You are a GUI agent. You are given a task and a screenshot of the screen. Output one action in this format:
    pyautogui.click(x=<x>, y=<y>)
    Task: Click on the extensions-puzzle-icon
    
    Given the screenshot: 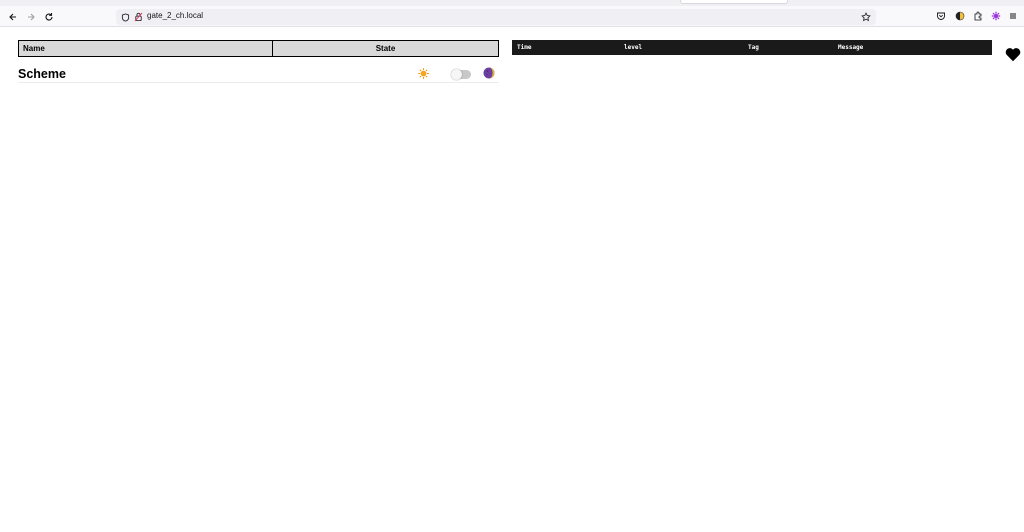 What is the action you would take?
    pyautogui.click(x=978, y=16)
    